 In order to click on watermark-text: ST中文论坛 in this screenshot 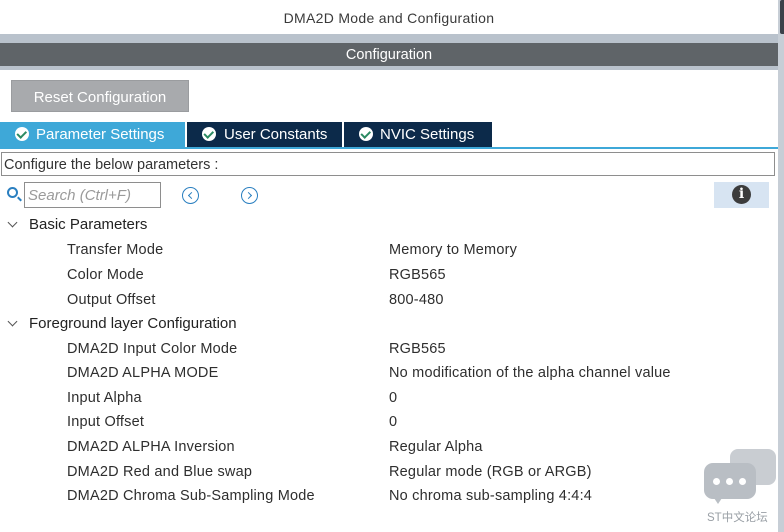, I will do `click(737, 518)`.